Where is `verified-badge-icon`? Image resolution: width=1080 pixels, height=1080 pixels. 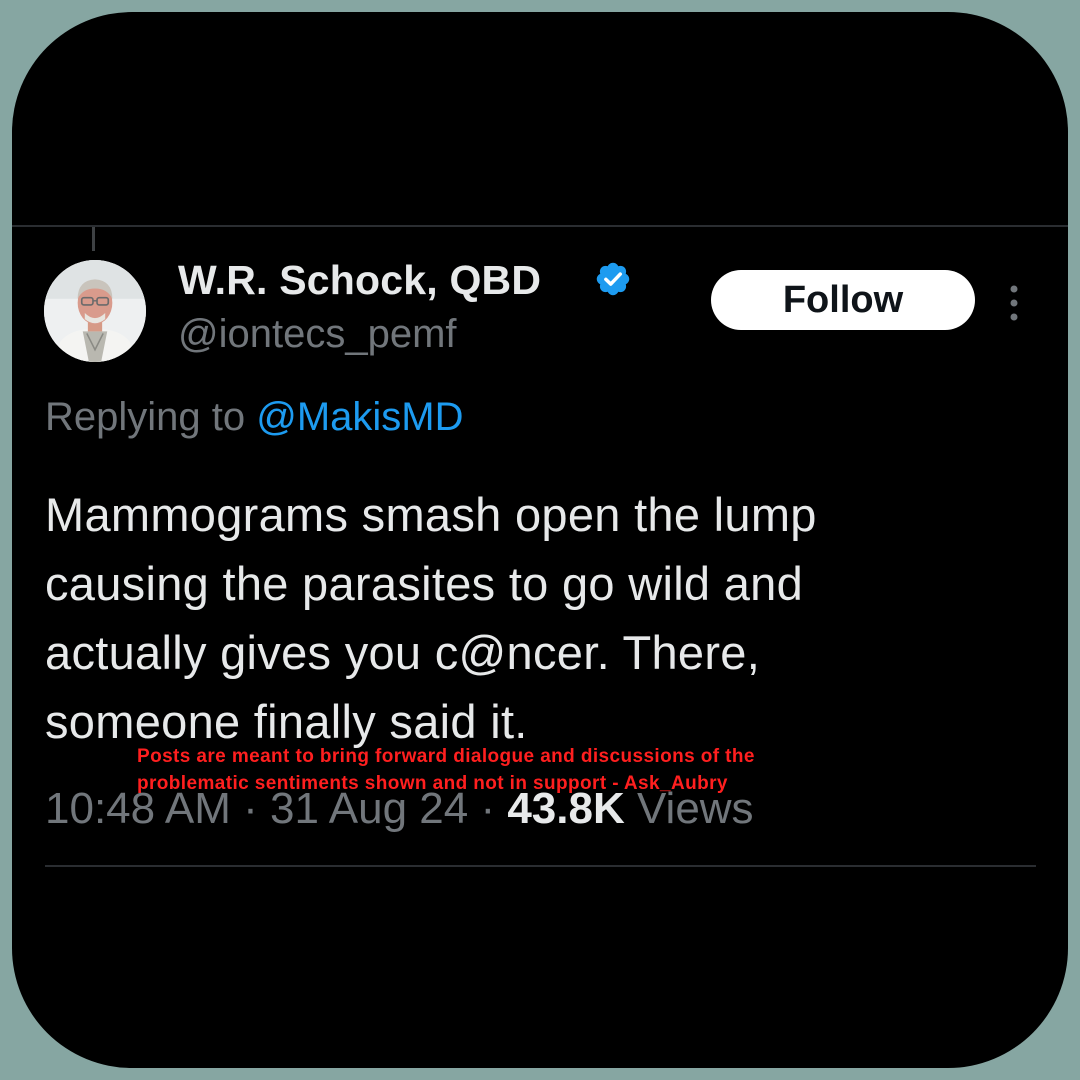 verified-badge-icon is located at coordinates (613, 279).